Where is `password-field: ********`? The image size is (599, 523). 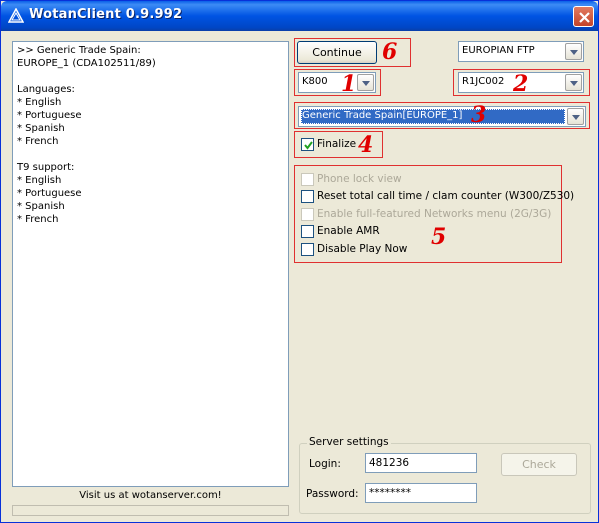 password-field: ******** is located at coordinates (421, 493).